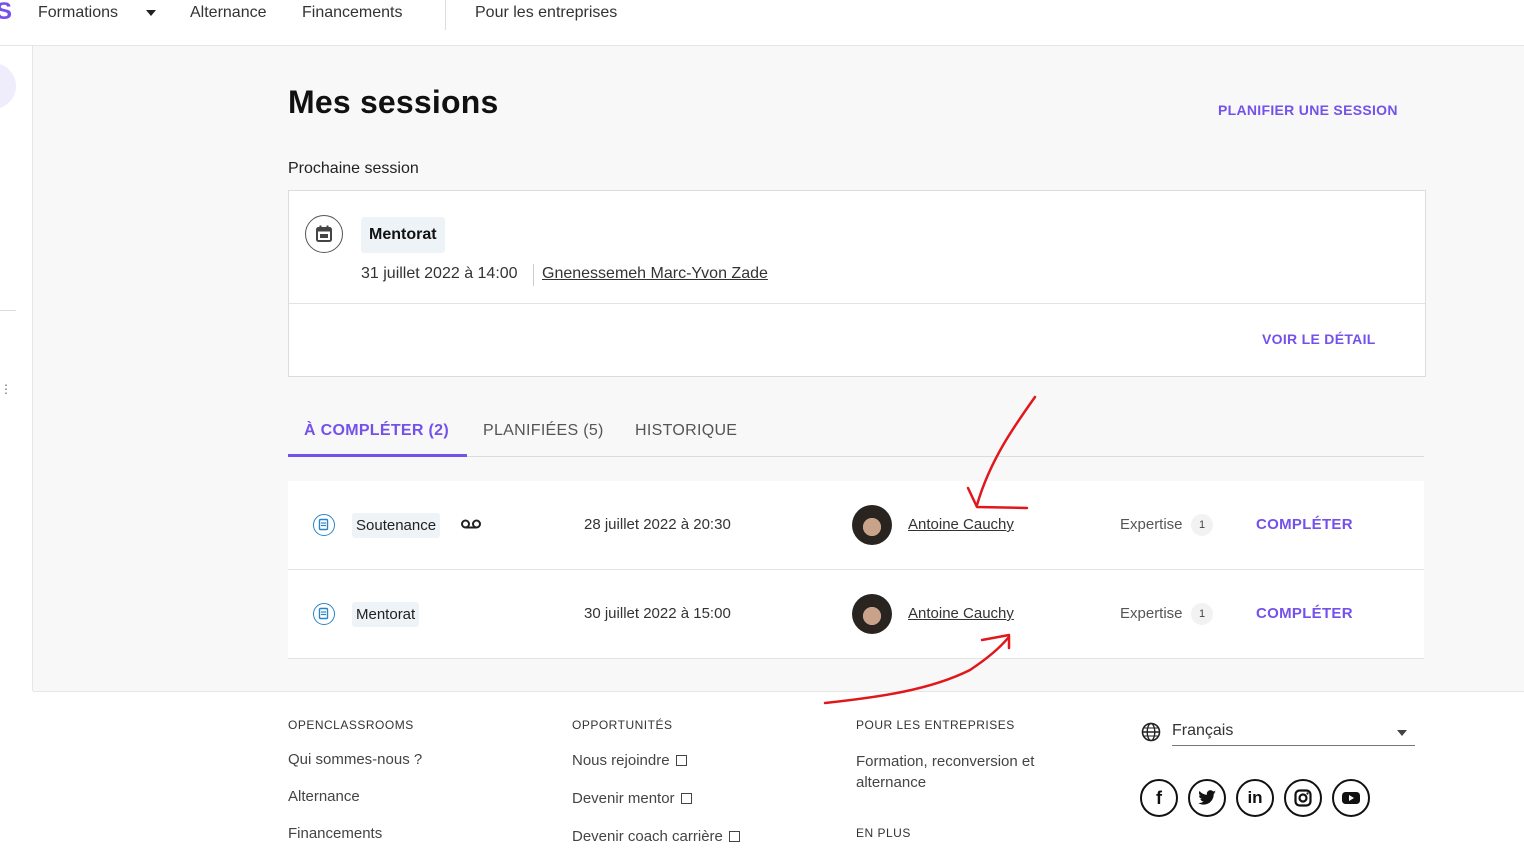 The image size is (1524, 851). What do you see at coordinates (856, 658) in the screenshot?
I see `row-divider` at bounding box center [856, 658].